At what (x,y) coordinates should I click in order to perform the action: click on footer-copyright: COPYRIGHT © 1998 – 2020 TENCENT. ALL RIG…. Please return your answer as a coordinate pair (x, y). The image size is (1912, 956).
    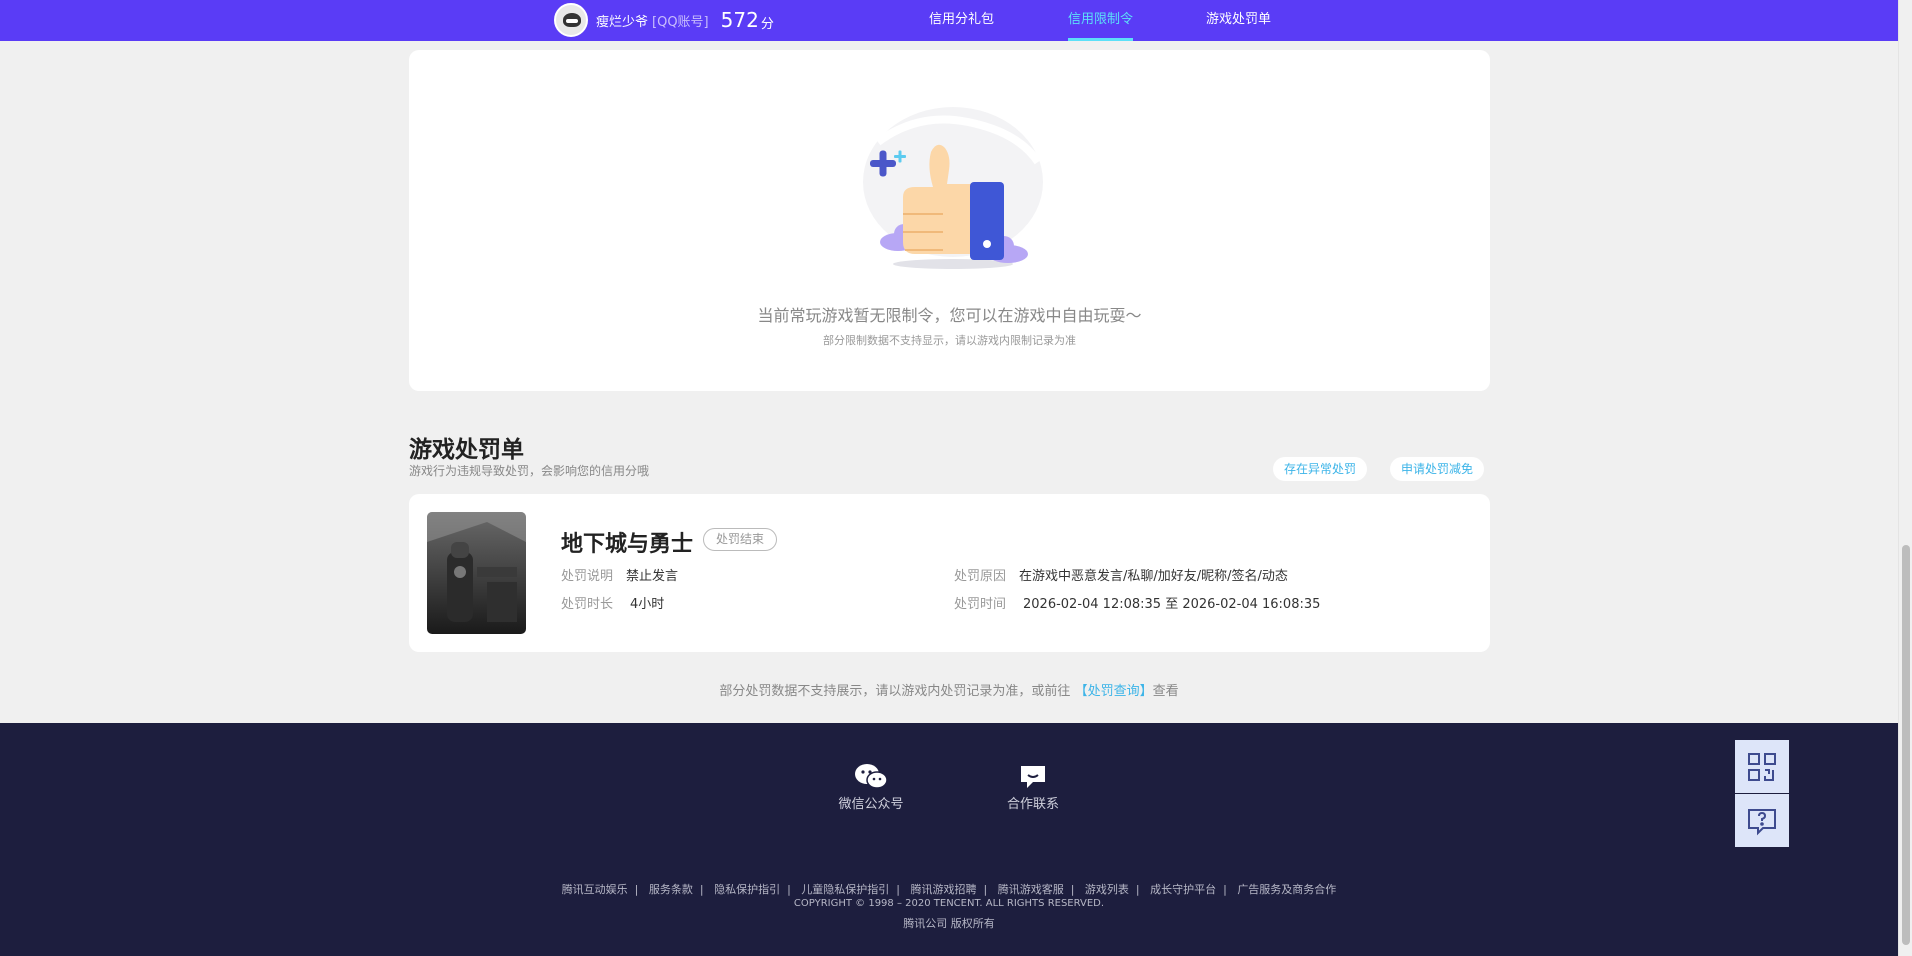
    Looking at the image, I should click on (949, 903).